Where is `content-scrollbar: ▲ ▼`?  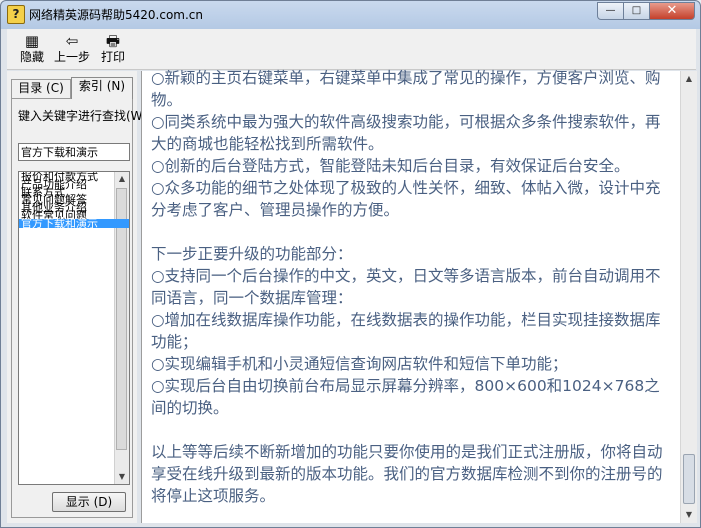
content-scrollbar: ▲ ▼ is located at coordinates (688, 297).